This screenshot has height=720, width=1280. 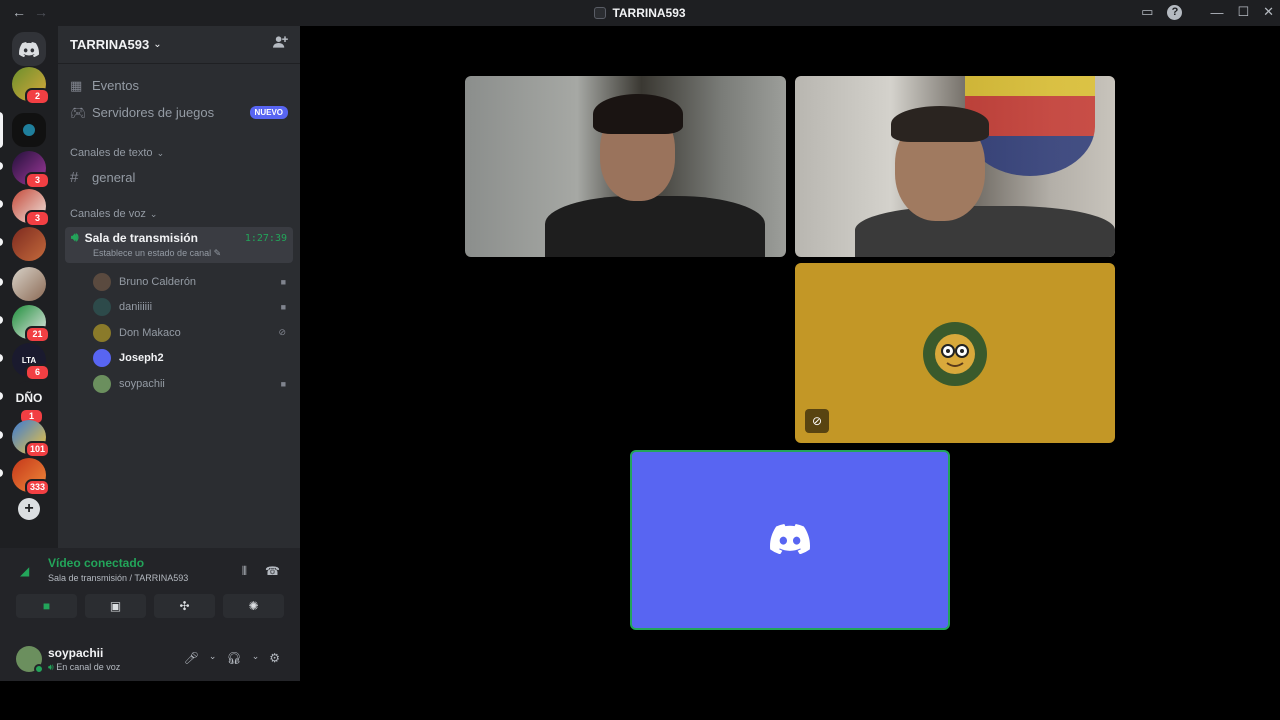 What do you see at coordinates (179, 333) in the screenshot?
I see `voice-member: Don Makaco ⊘` at bounding box center [179, 333].